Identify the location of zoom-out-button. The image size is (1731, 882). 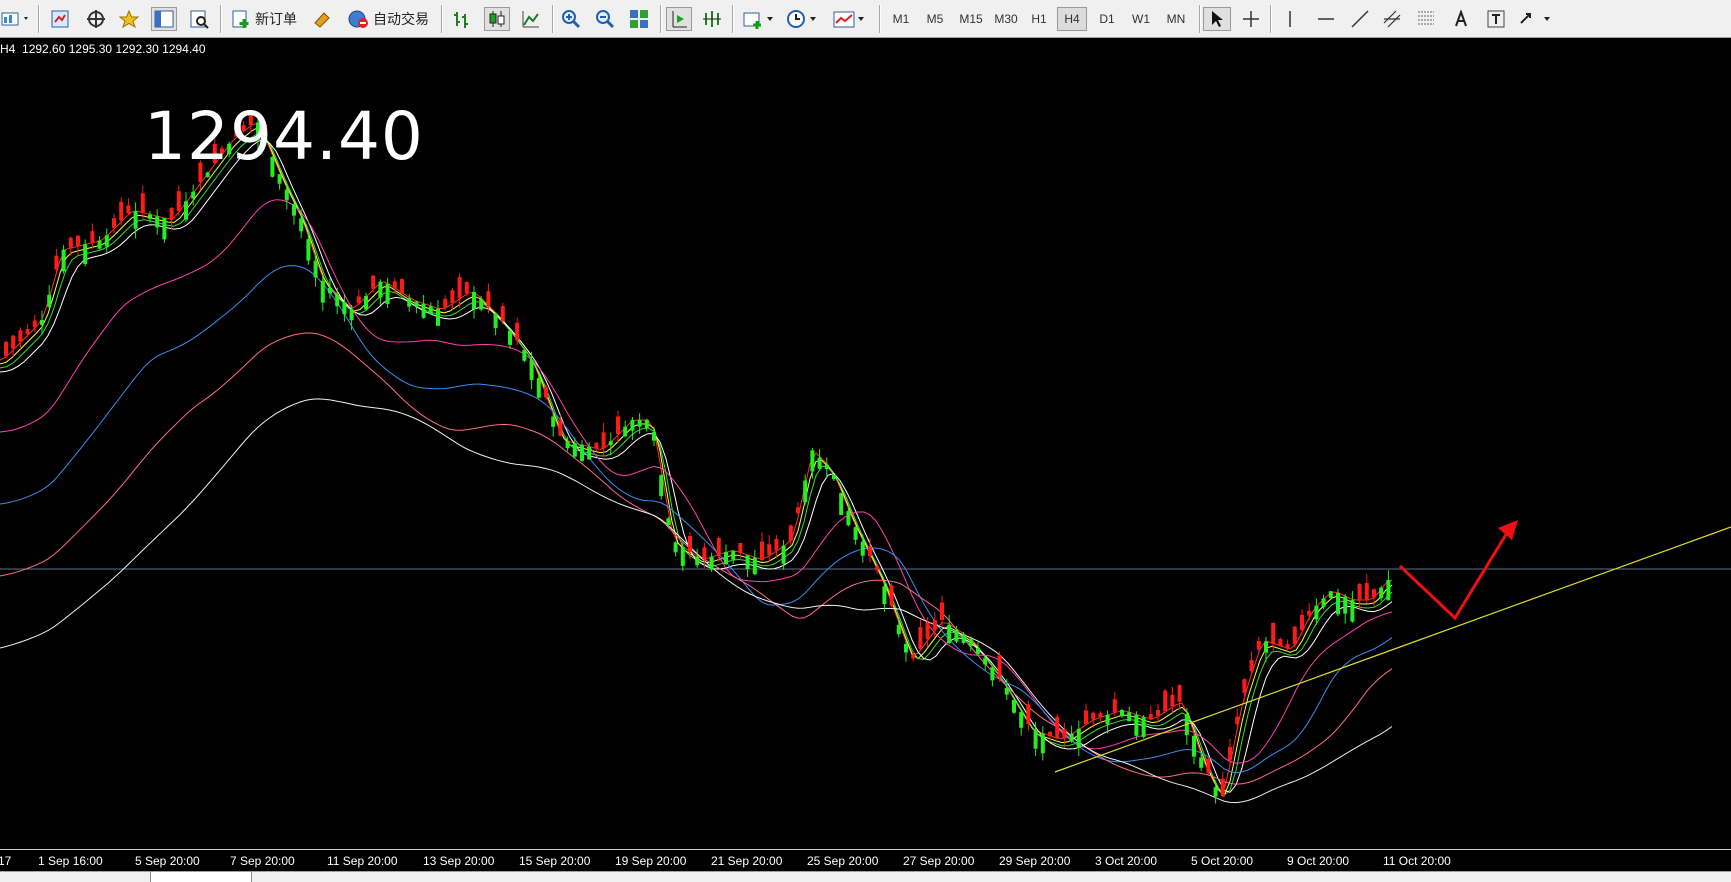
(605, 19).